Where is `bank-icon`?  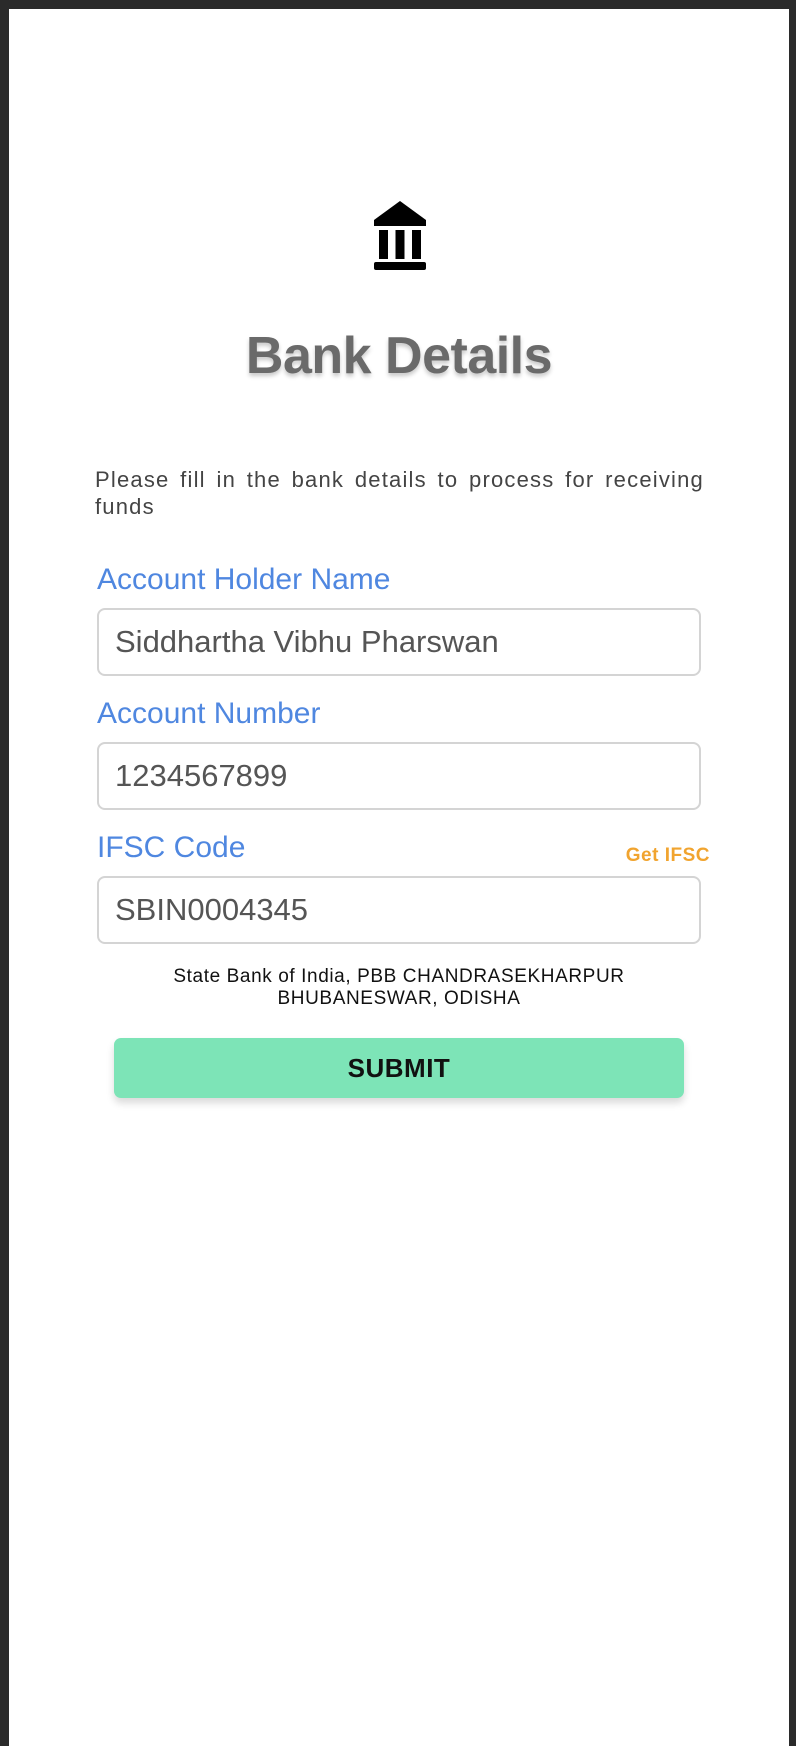
bank-icon is located at coordinates (400, 237).